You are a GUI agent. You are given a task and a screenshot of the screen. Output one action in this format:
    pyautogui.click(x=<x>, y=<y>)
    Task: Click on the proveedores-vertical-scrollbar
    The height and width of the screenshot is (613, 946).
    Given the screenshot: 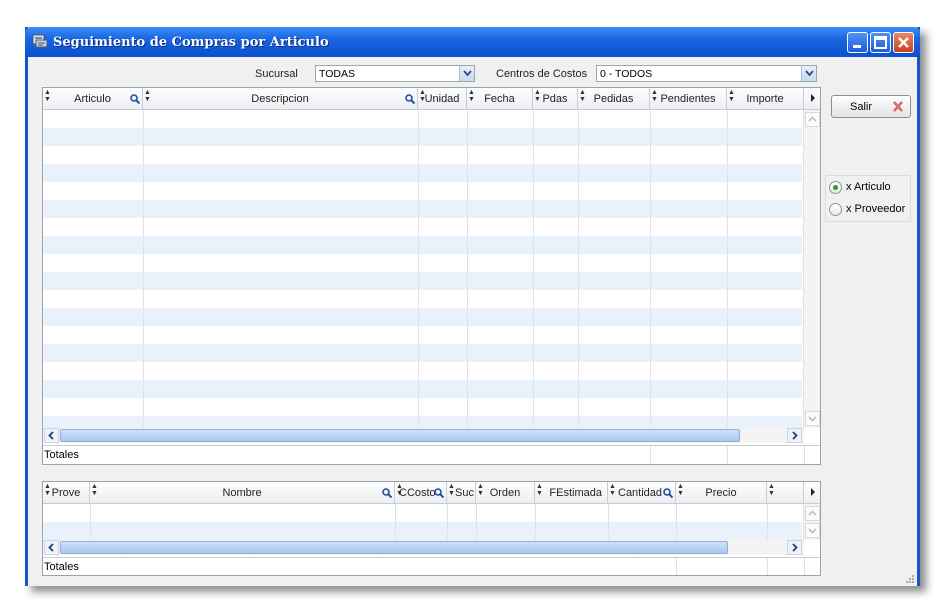 What is the action you would take?
    pyautogui.click(x=811, y=522)
    